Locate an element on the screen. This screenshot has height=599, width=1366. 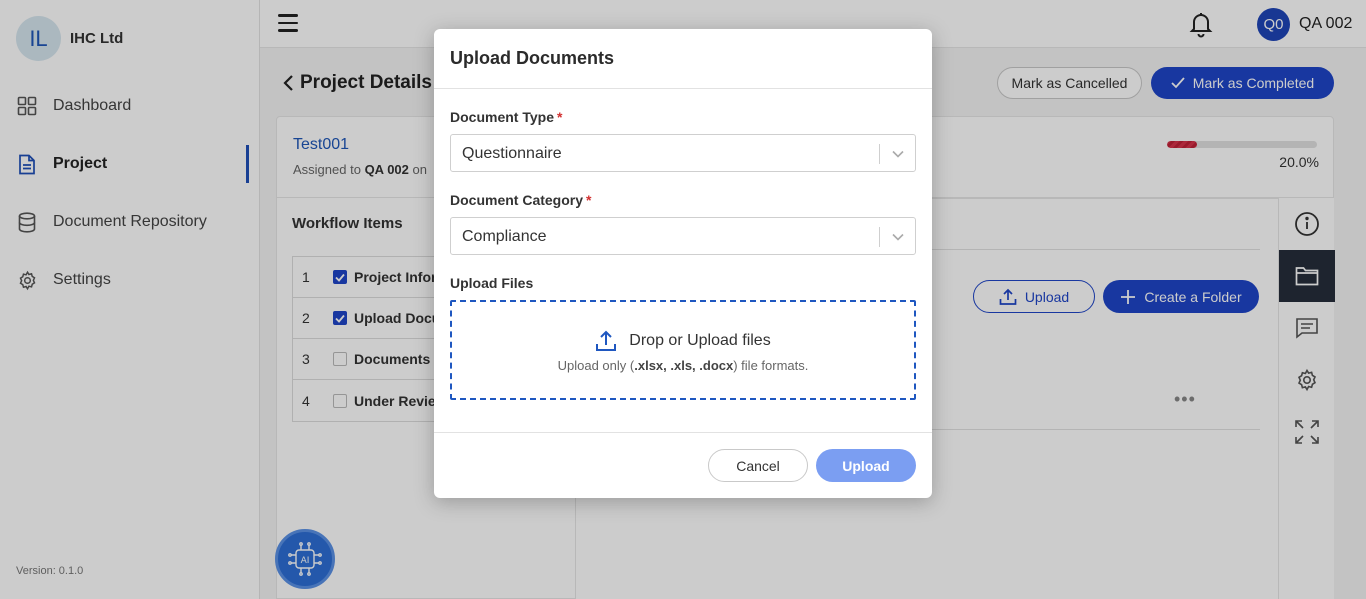
document-category-label: Document Category * is located at coordinates (520, 200).